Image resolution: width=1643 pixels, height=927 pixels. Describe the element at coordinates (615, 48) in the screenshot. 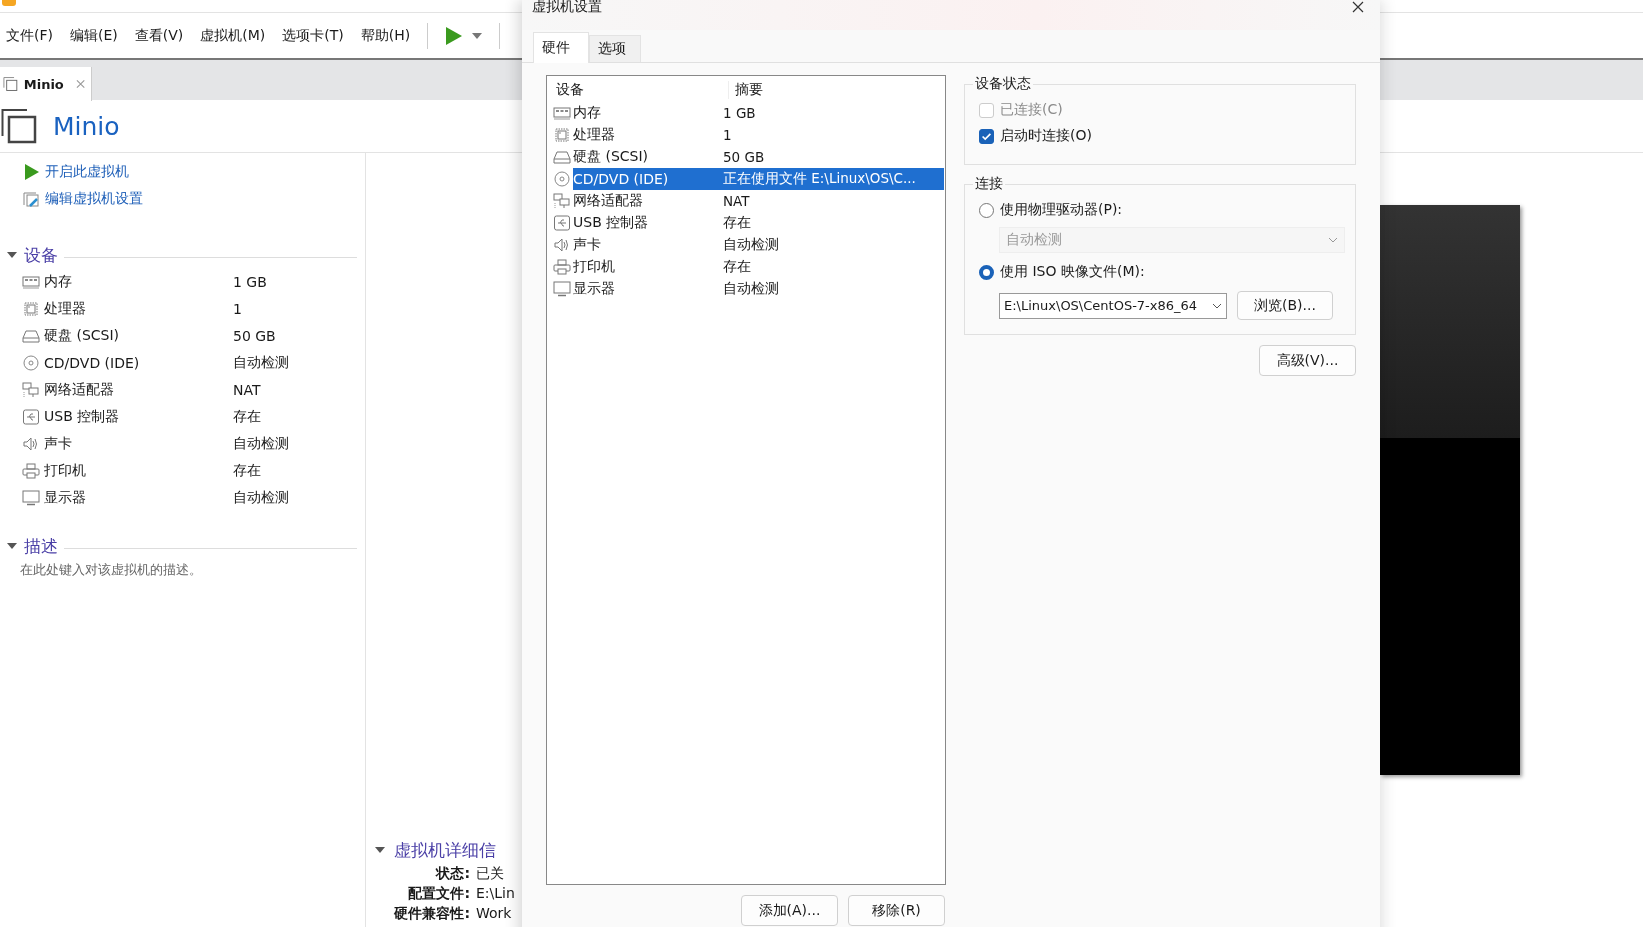

I see `dialog-tab: 选项` at that location.